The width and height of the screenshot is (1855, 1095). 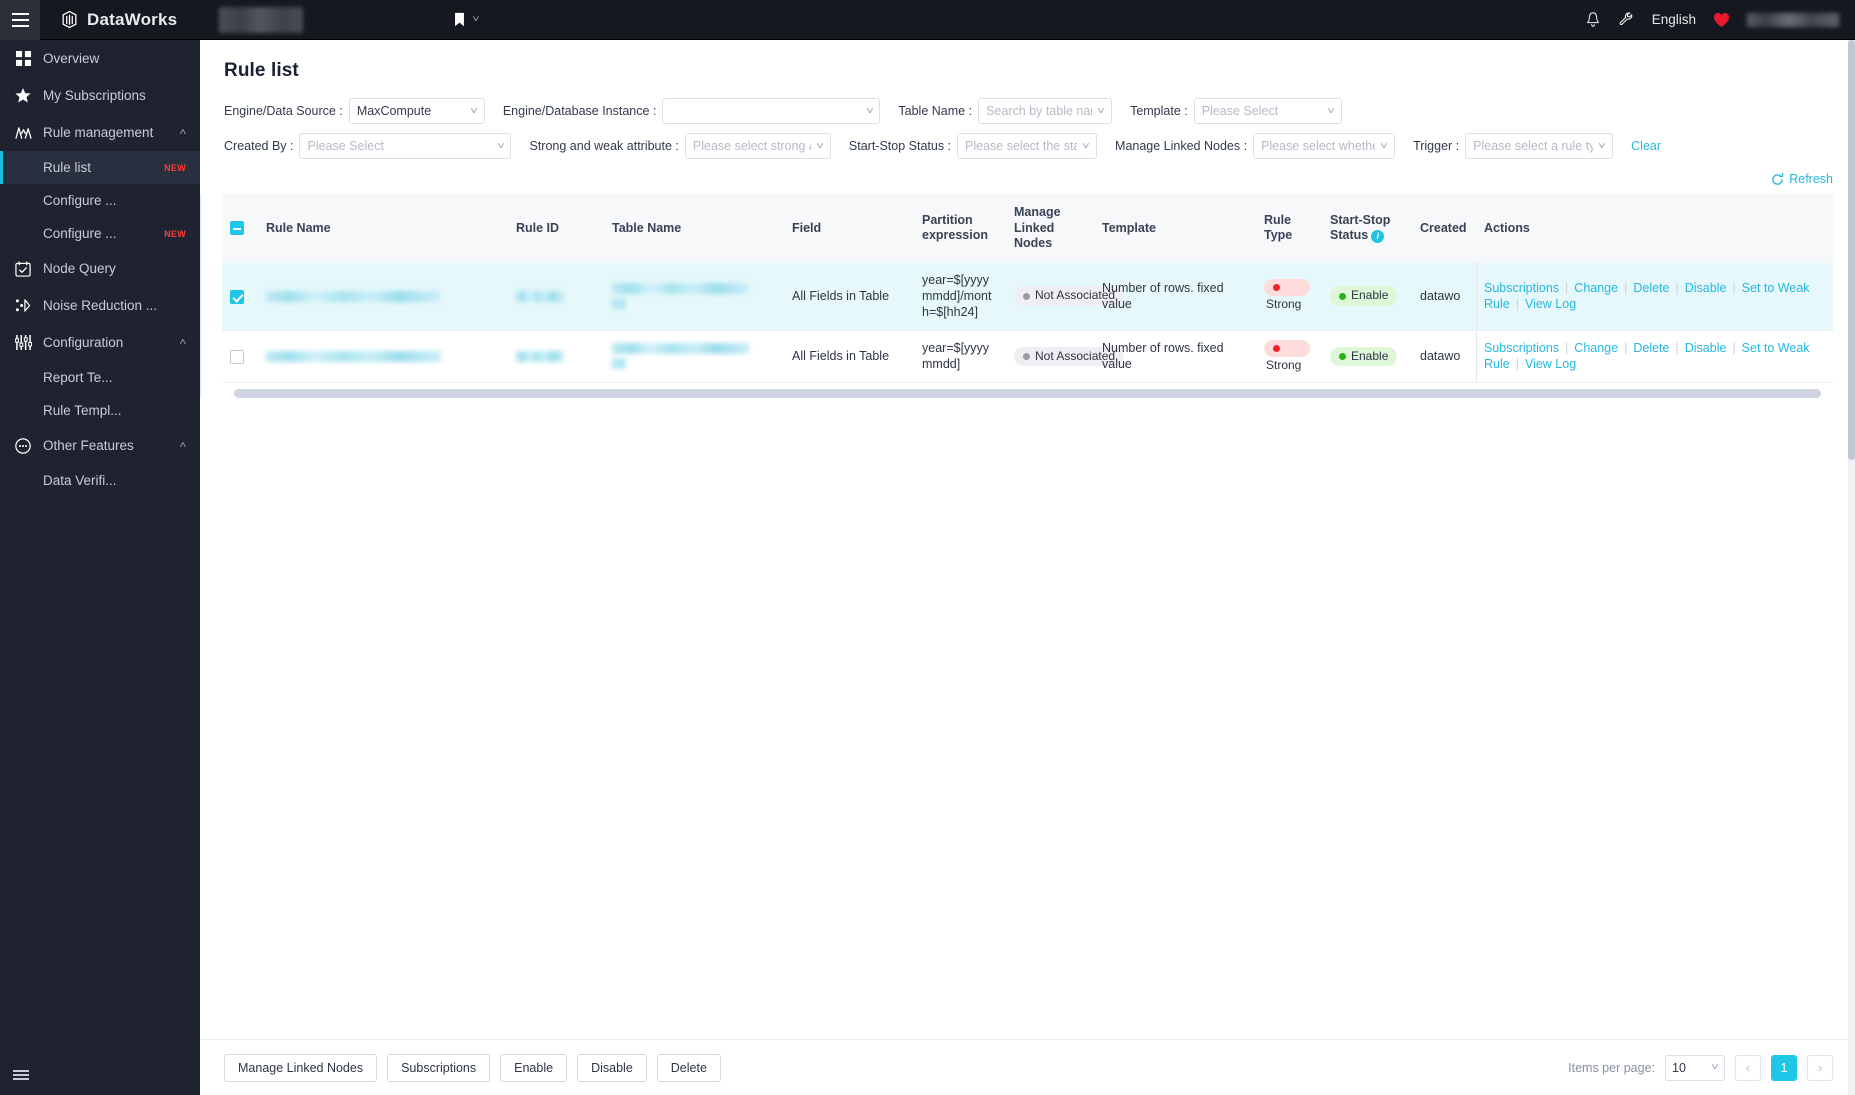 I want to click on sidebar-item-label: Overview, so click(x=71, y=58).